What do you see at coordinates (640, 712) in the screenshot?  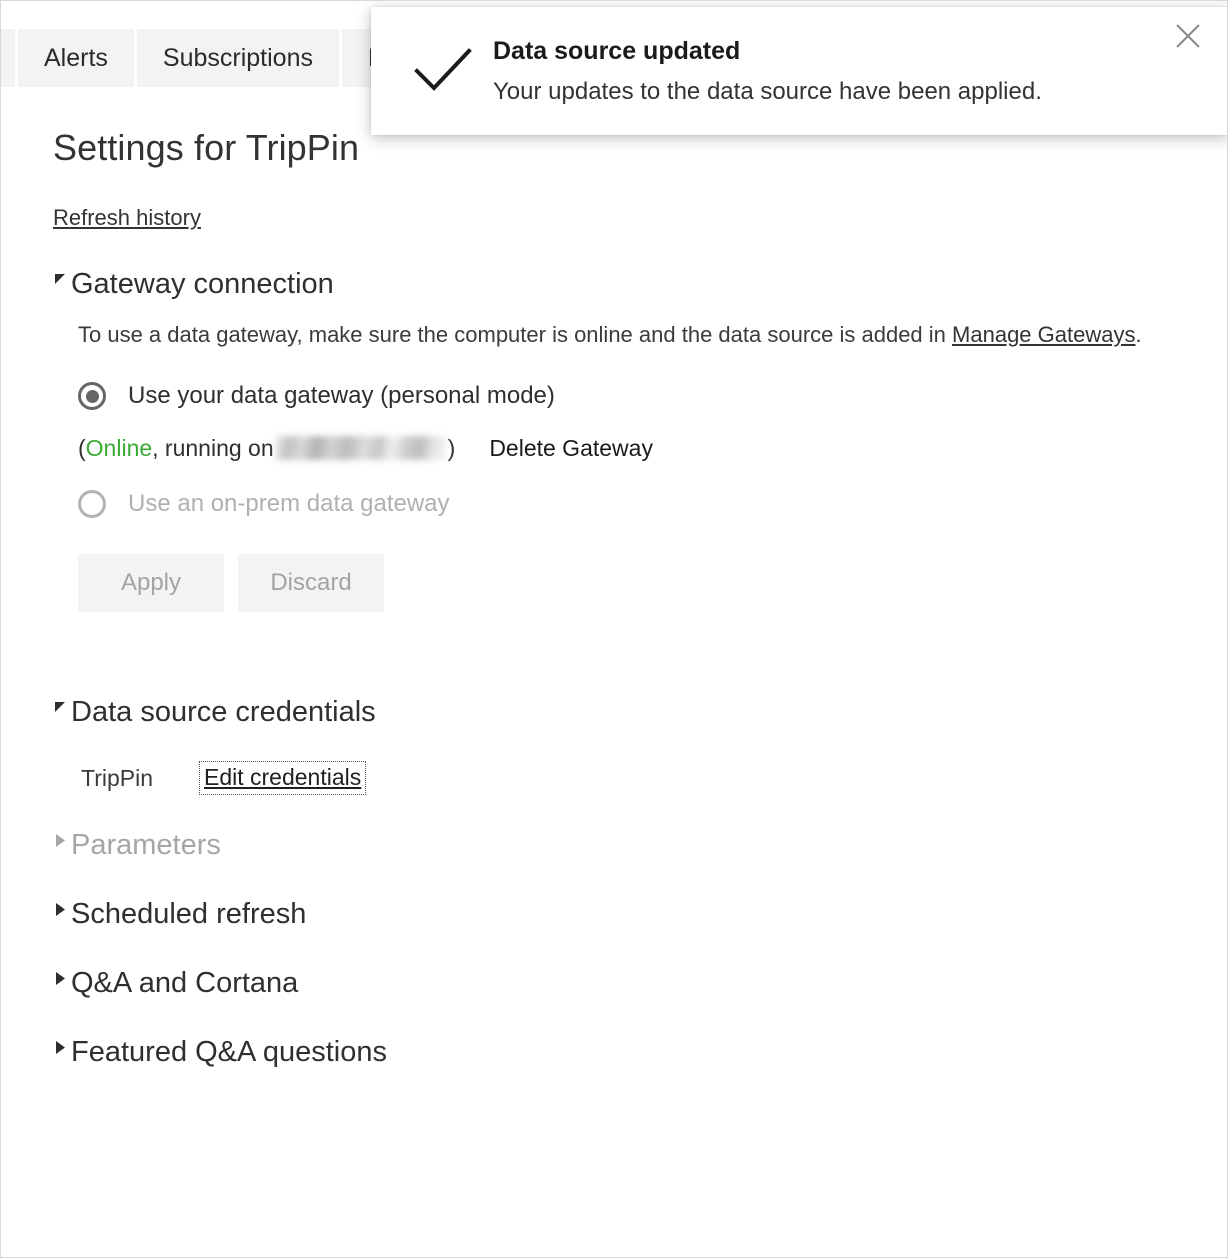 I see `section-header-data-source-credentials: Data source credentials` at bounding box center [640, 712].